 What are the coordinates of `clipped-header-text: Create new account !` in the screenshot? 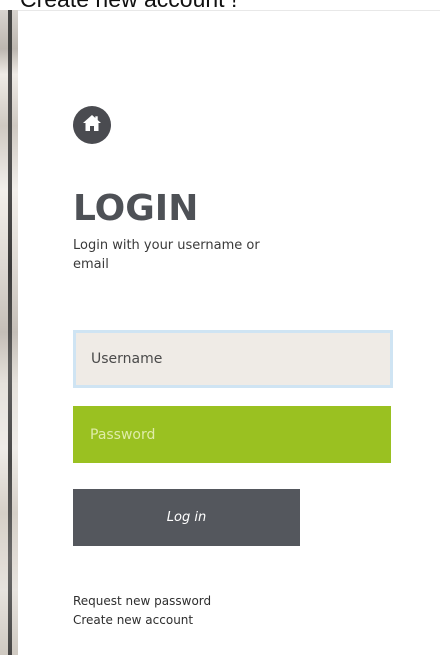 It's located at (128, 5).